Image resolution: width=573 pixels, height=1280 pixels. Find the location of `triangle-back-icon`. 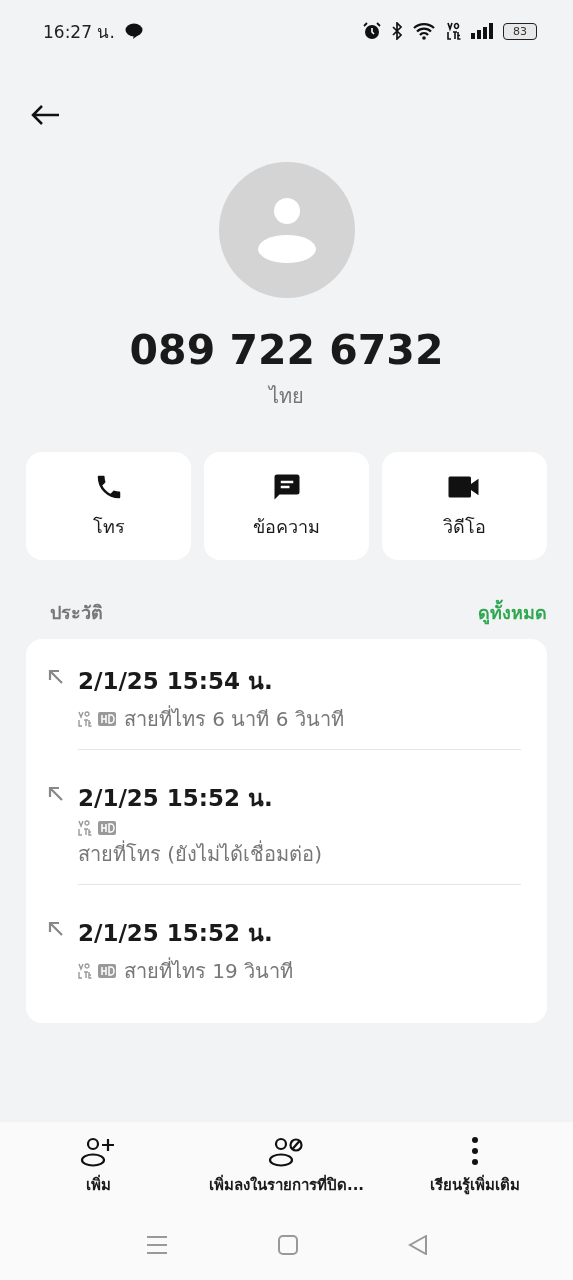

triangle-back-icon is located at coordinates (417, 1245).